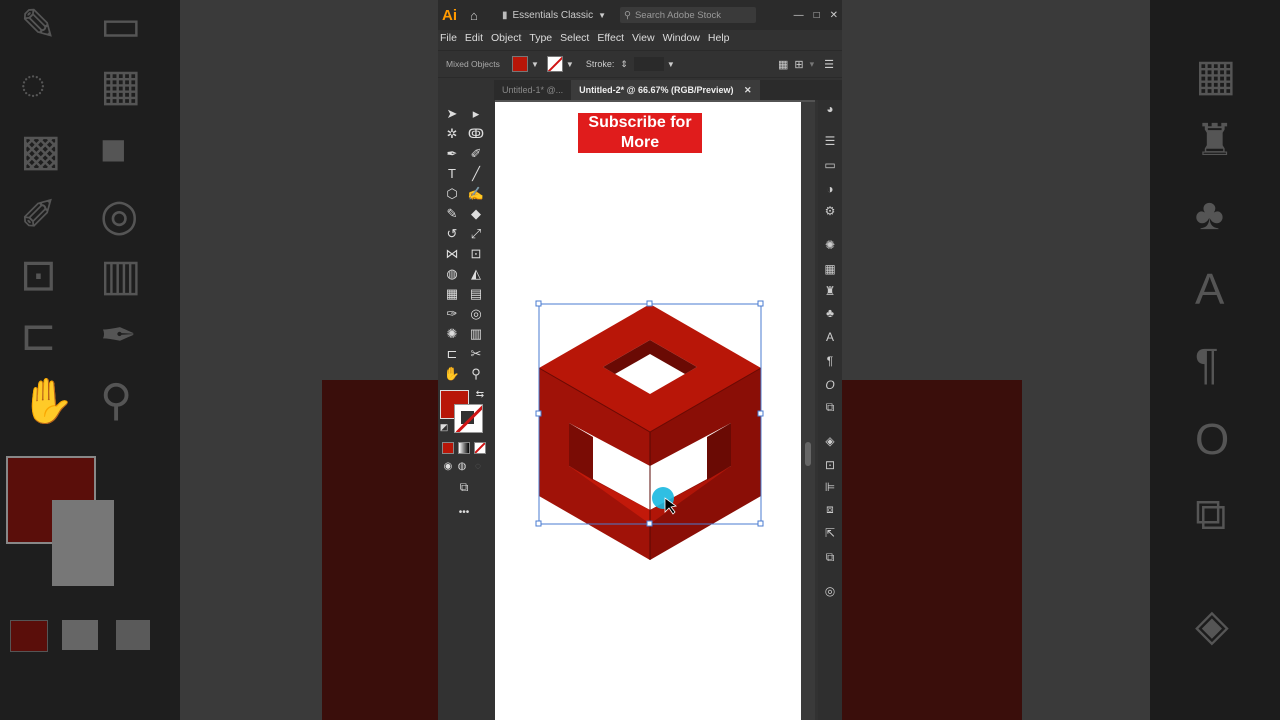  Describe the element at coordinates (476, 154) in the screenshot. I see `curvature-tool-icon: ✐` at that location.